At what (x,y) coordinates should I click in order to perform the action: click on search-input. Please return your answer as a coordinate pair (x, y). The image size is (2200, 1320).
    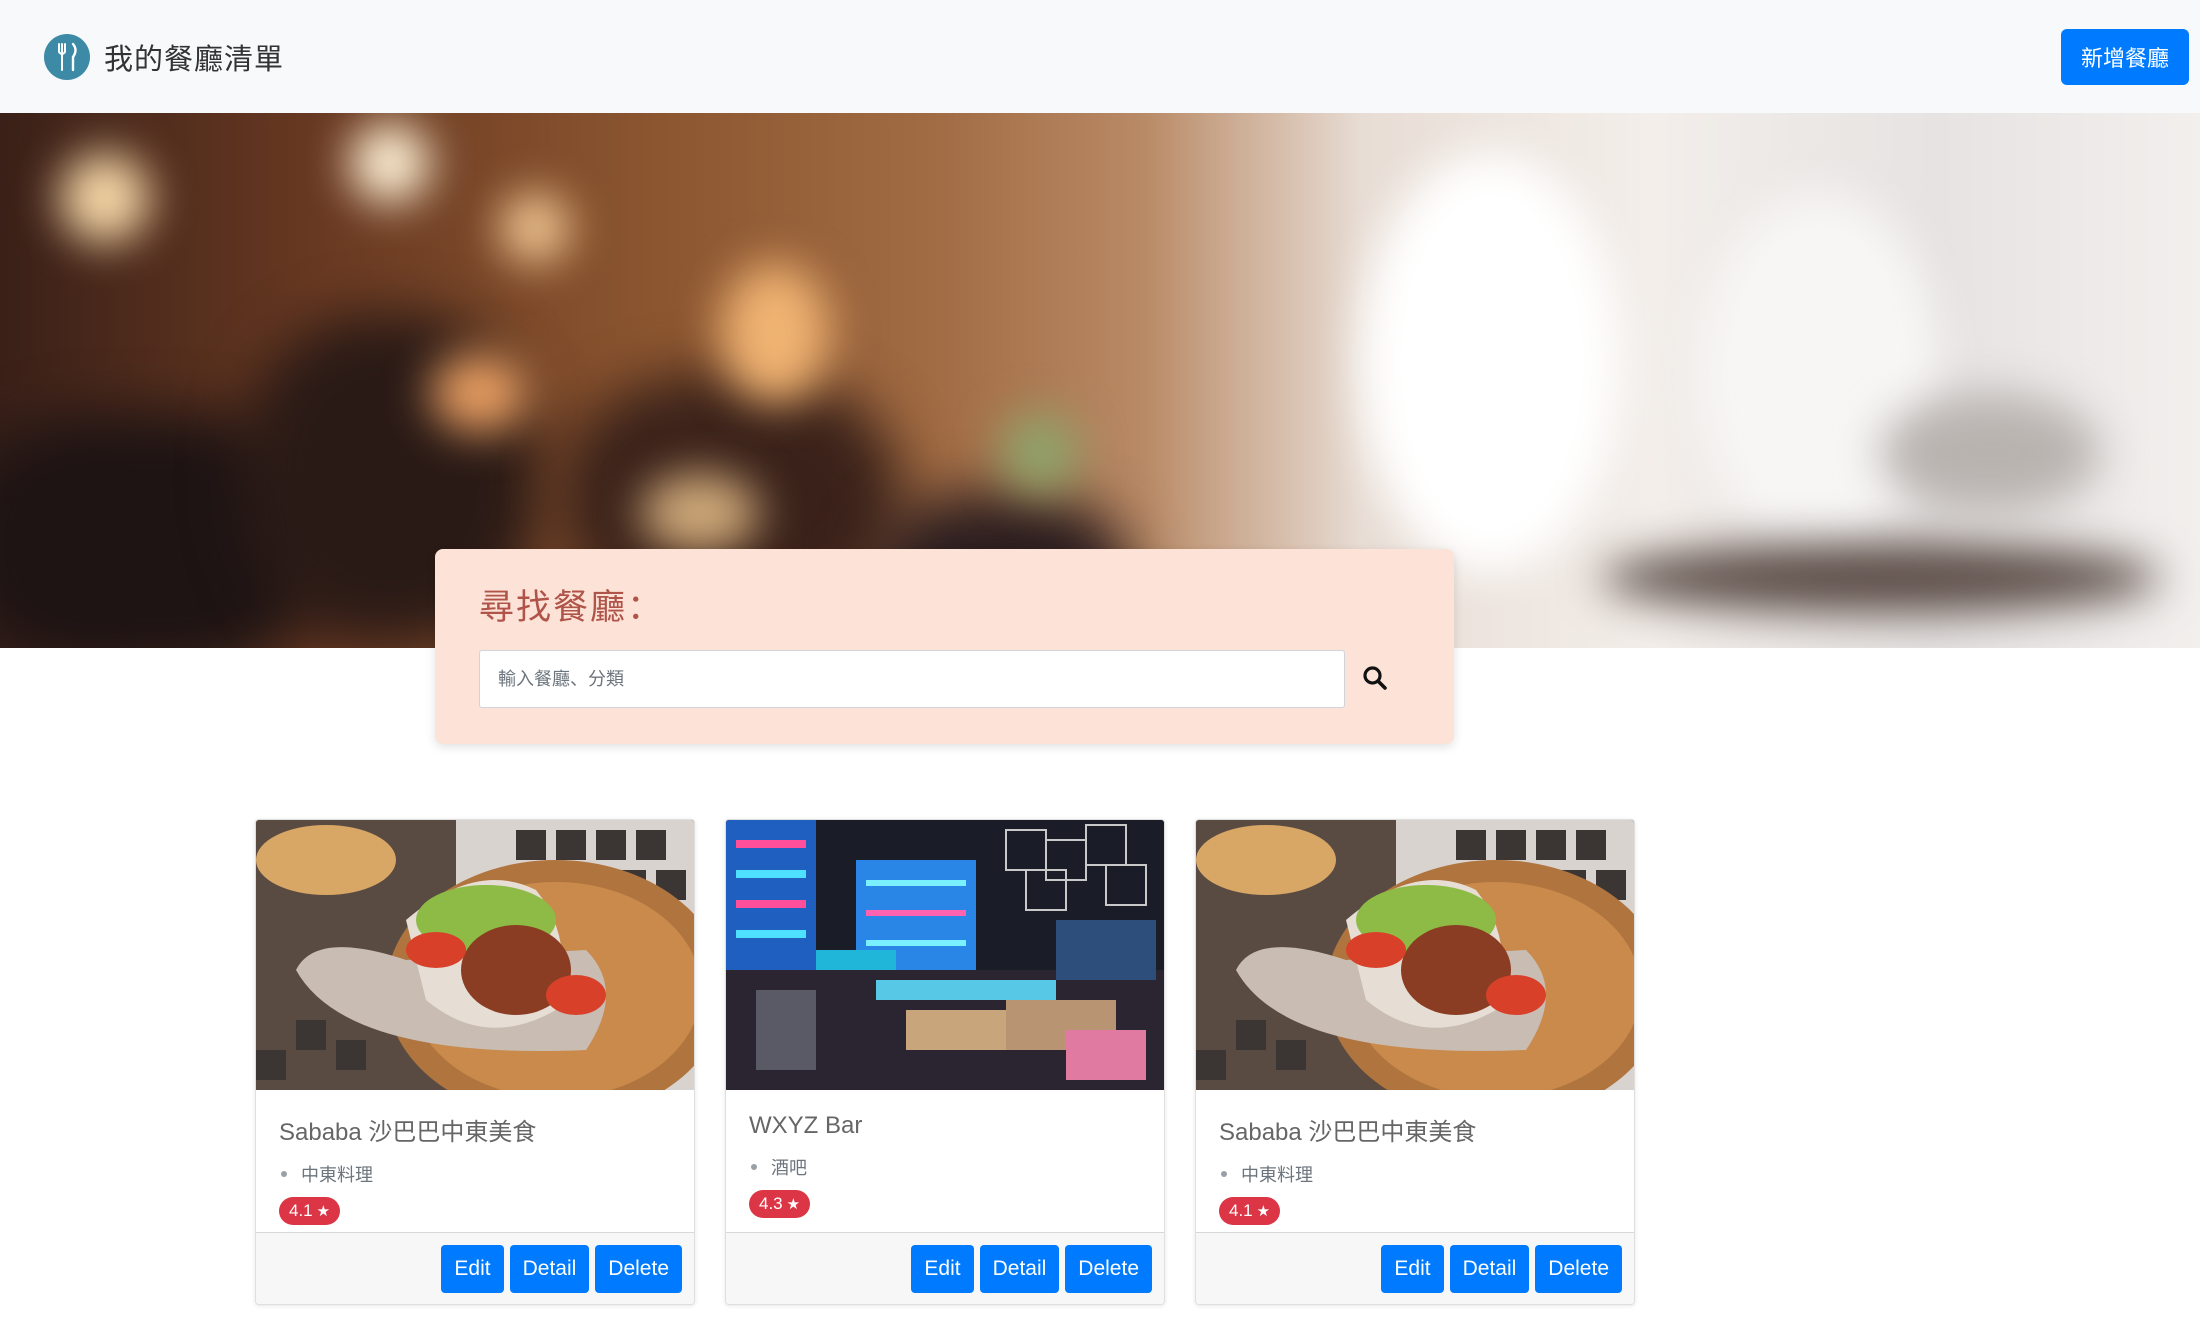
    Looking at the image, I should click on (912, 679).